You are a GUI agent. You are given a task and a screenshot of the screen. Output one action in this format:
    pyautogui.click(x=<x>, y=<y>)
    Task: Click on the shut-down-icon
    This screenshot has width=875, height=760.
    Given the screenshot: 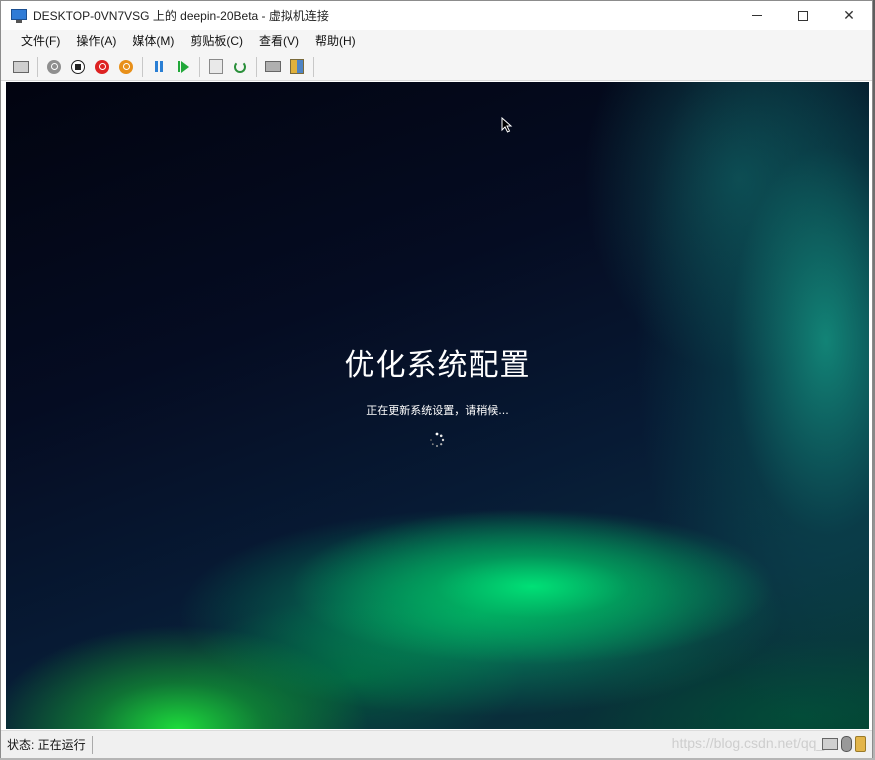 What is the action you would take?
    pyautogui.click(x=102, y=66)
    